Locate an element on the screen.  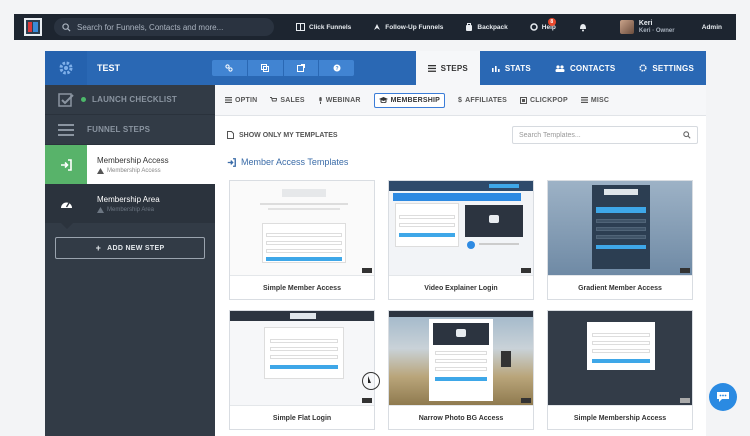
funnel-tools: ? is located at coordinates (283, 68).